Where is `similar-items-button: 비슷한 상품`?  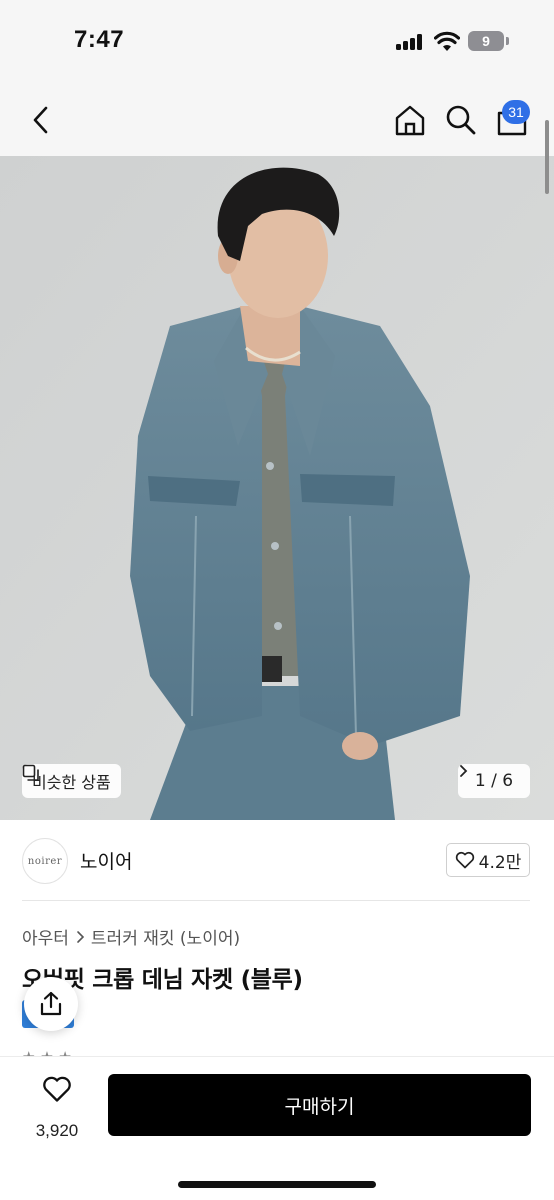
similar-items-button: 비슷한 상품 is located at coordinates (71, 781).